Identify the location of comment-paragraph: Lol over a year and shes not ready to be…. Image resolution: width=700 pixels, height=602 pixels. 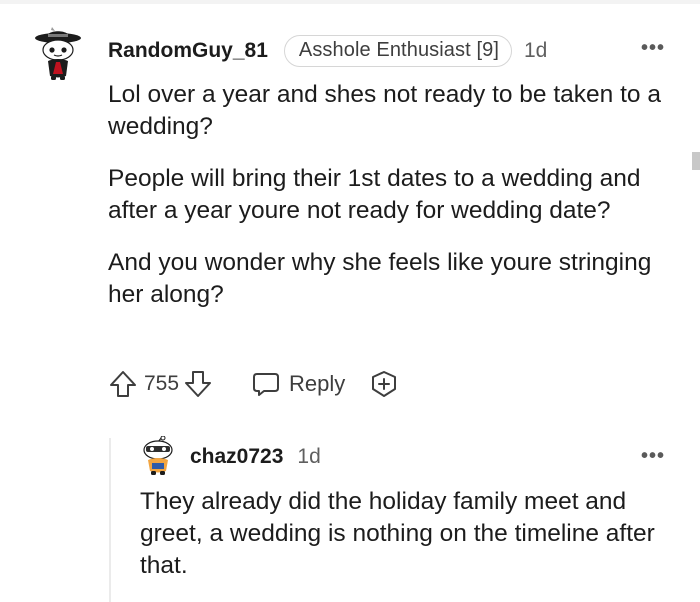
(384, 110).